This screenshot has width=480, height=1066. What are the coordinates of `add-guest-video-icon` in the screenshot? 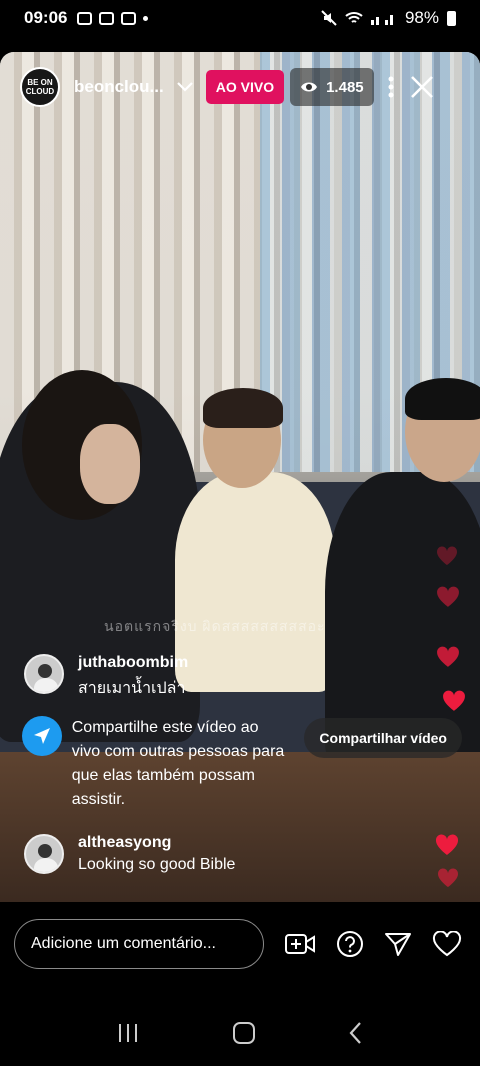 It's located at (300, 944).